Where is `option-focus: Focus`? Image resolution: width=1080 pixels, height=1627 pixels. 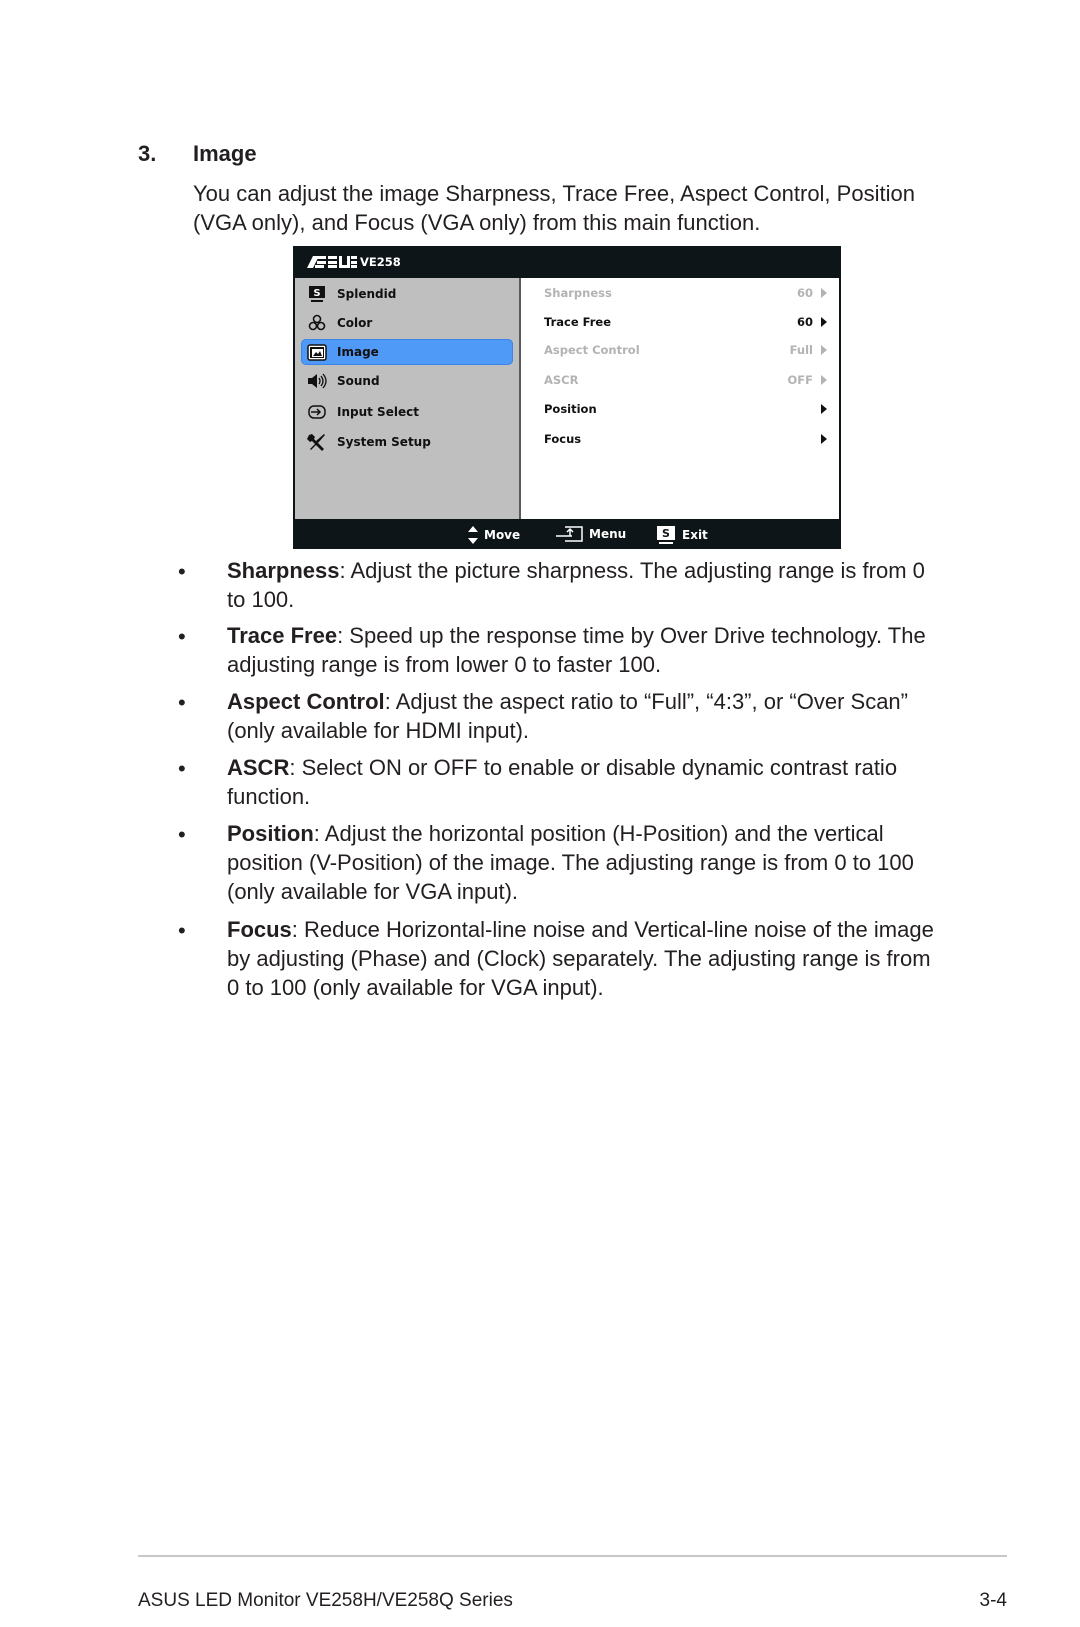
option-focus: Focus is located at coordinates (685, 439).